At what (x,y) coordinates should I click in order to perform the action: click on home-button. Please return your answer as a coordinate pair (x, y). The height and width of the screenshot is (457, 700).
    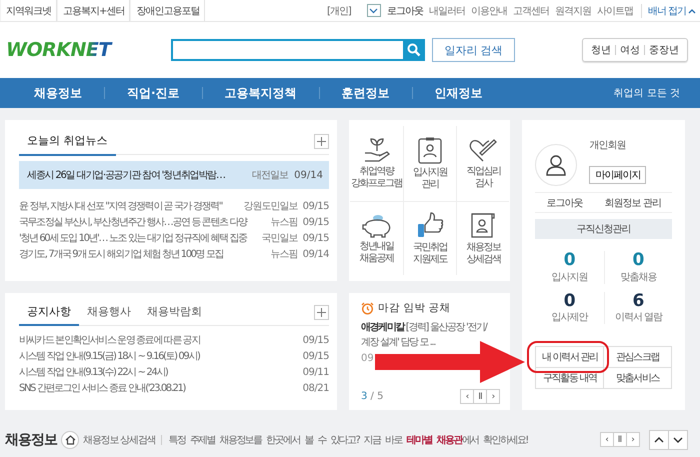
    Looking at the image, I should click on (70, 439).